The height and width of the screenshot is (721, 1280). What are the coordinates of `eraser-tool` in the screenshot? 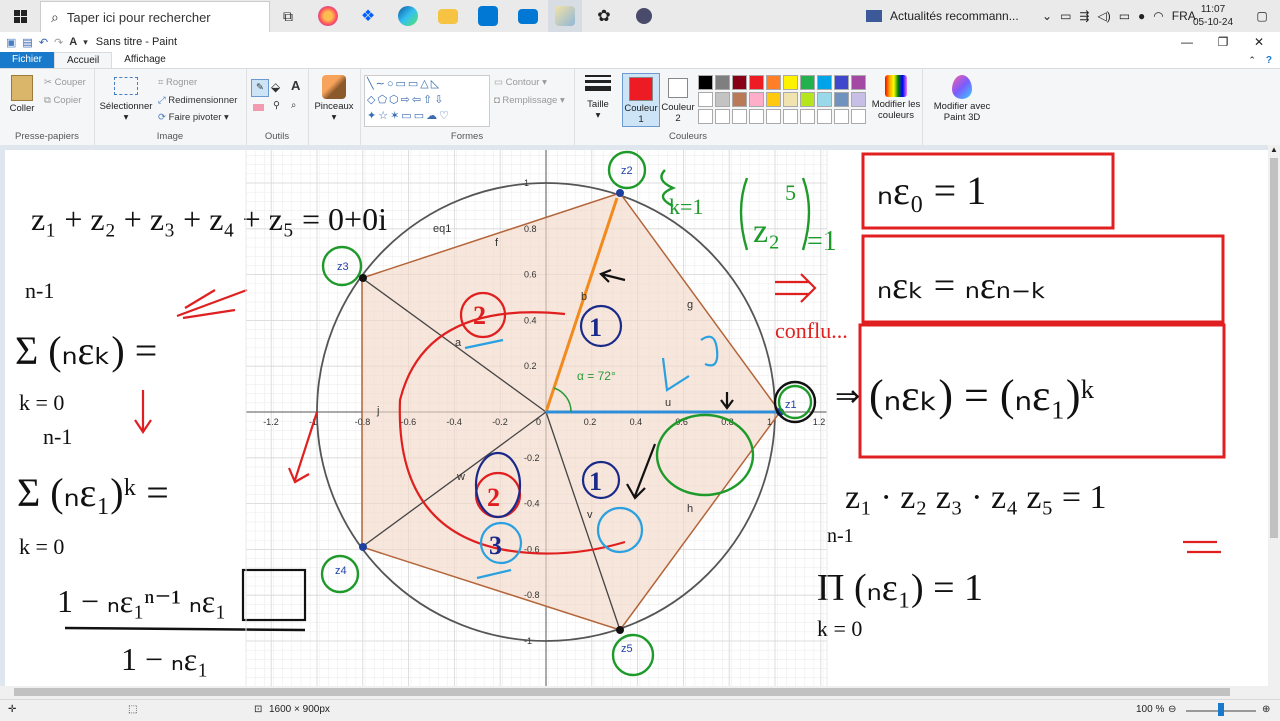 It's located at (258, 108).